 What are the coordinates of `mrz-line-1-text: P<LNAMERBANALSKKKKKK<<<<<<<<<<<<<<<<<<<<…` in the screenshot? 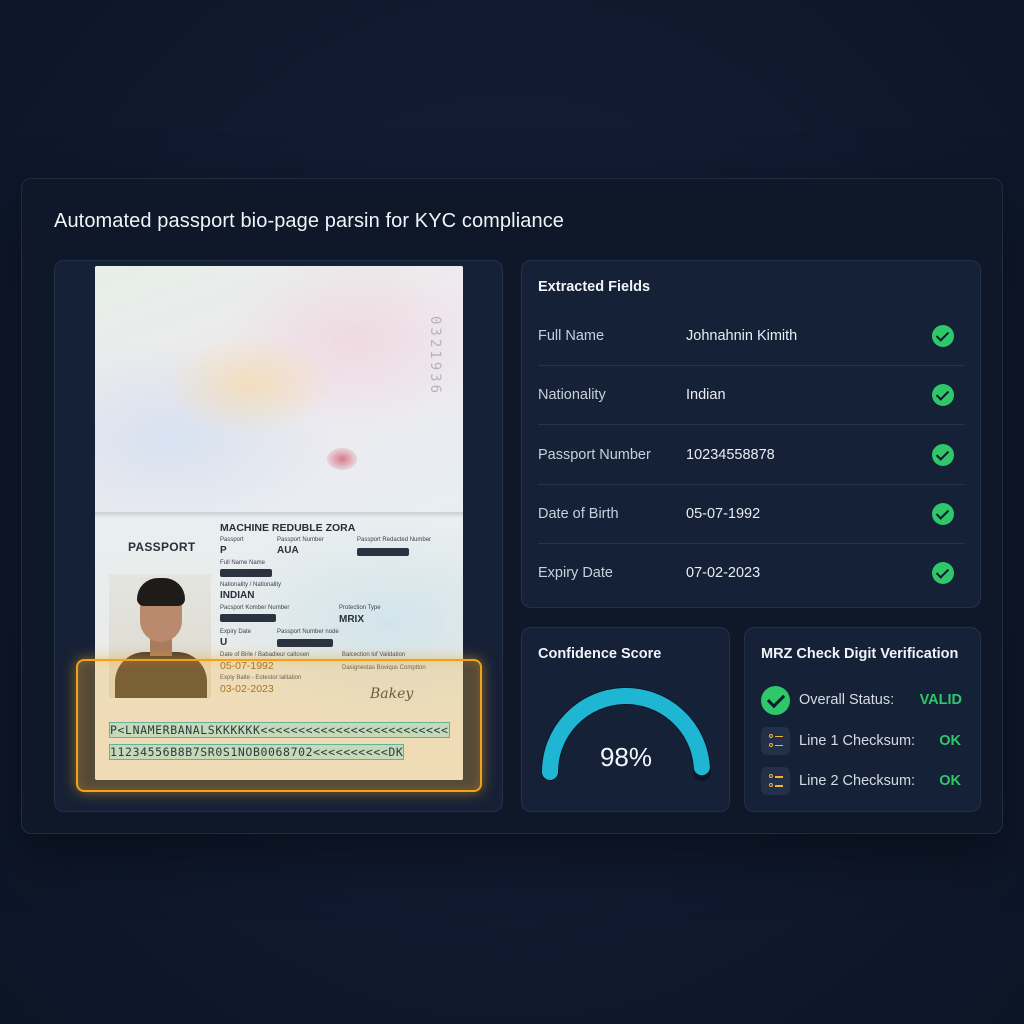 It's located at (279, 730).